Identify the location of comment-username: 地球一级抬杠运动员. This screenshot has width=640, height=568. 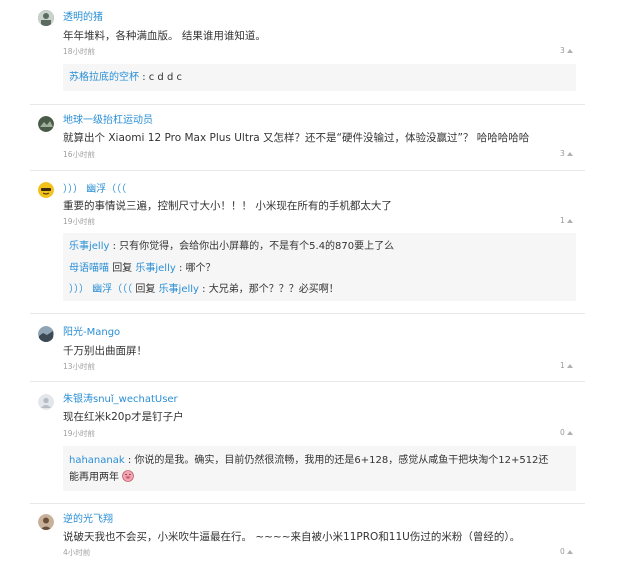
(108, 120).